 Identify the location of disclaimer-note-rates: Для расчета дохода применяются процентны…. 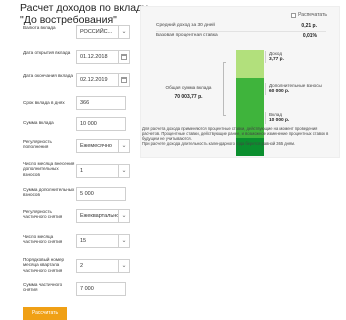
(235, 133).